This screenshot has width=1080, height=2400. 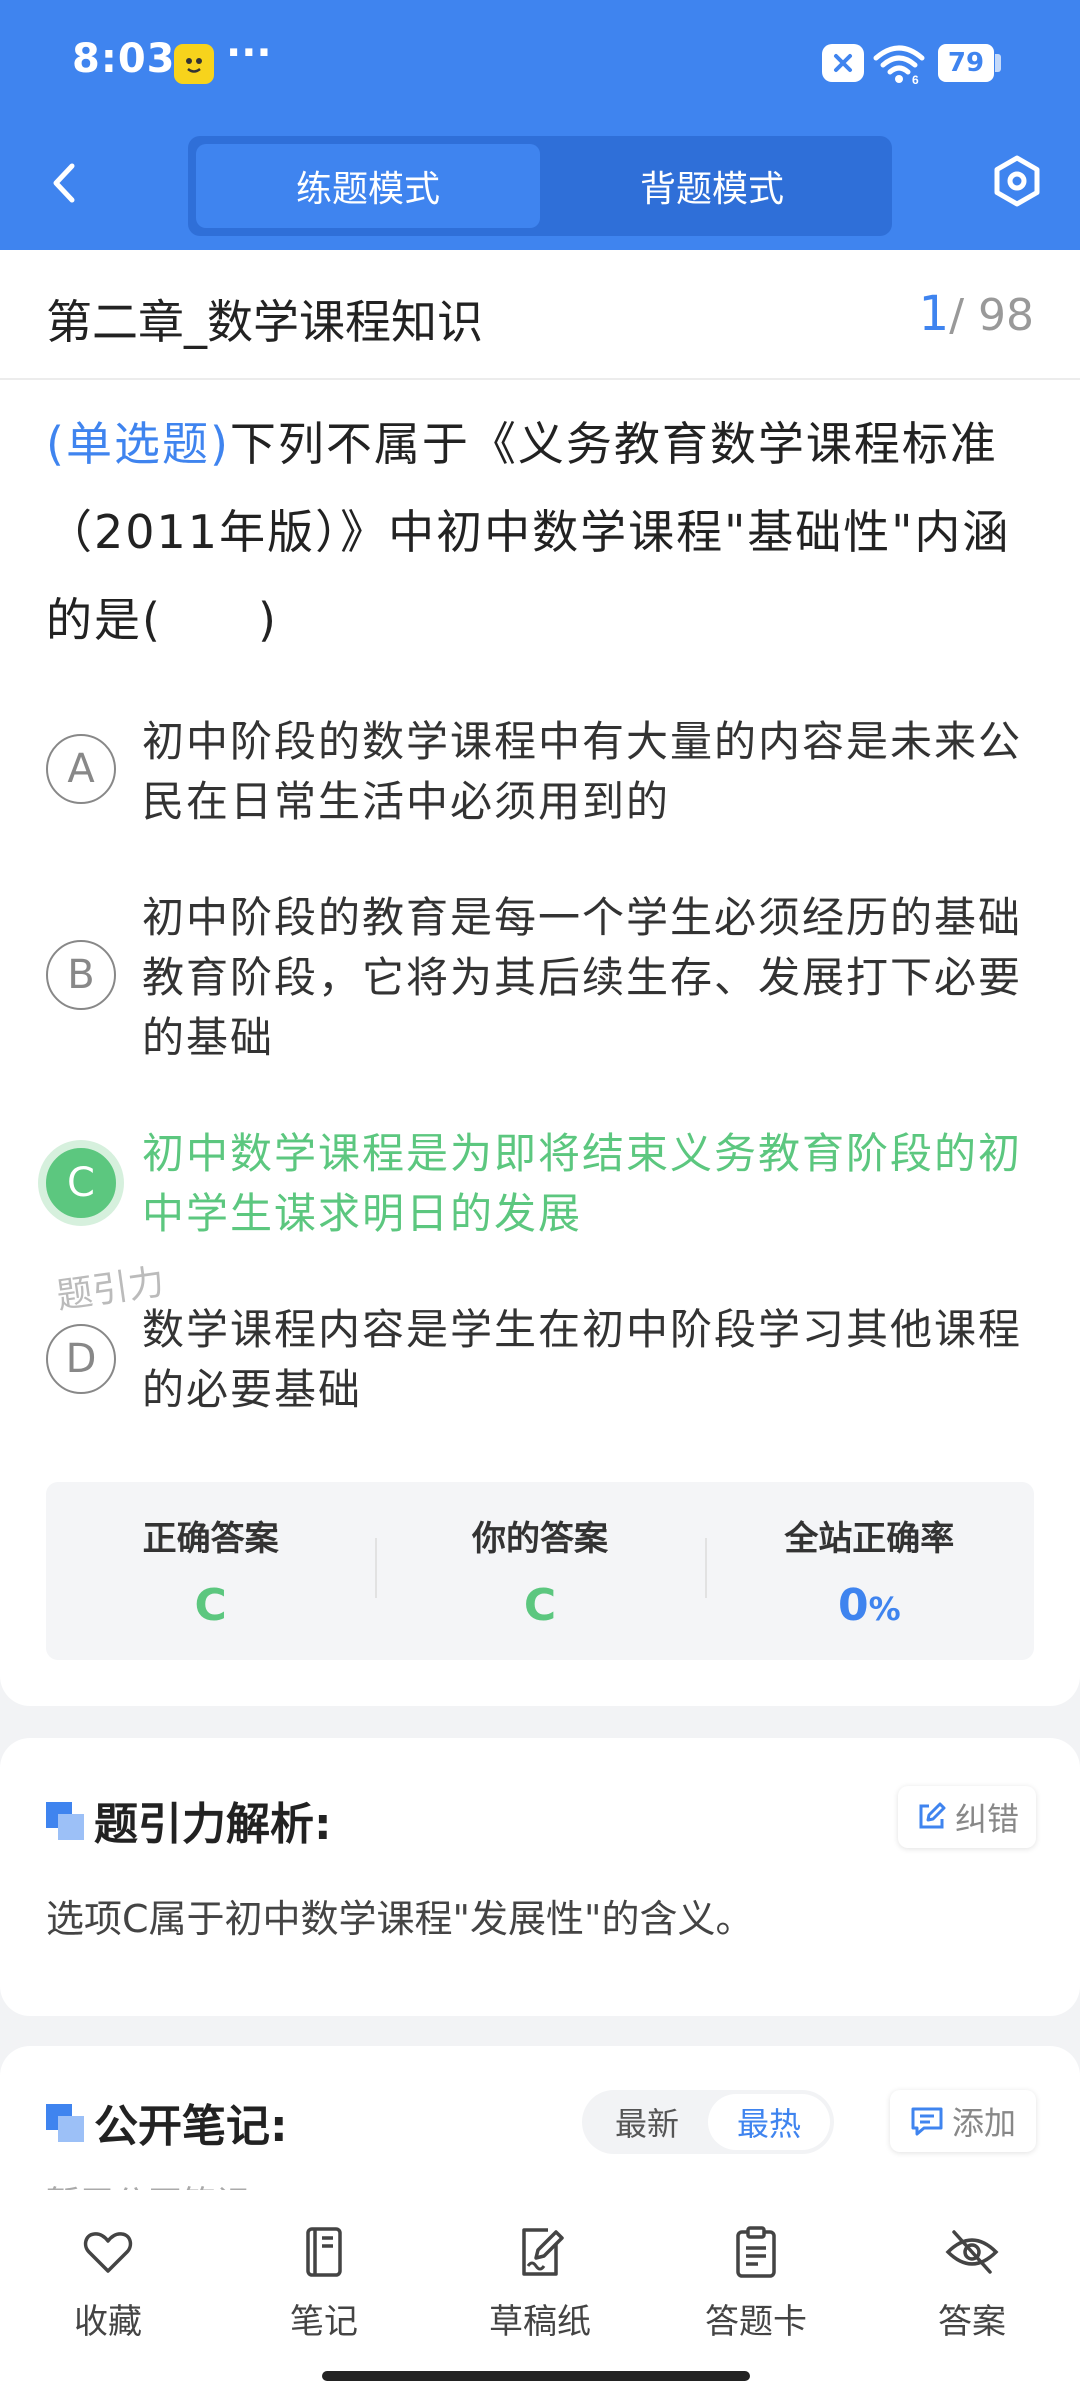 I want to click on nav-notes: 笔记, so click(x=324, y=2295).